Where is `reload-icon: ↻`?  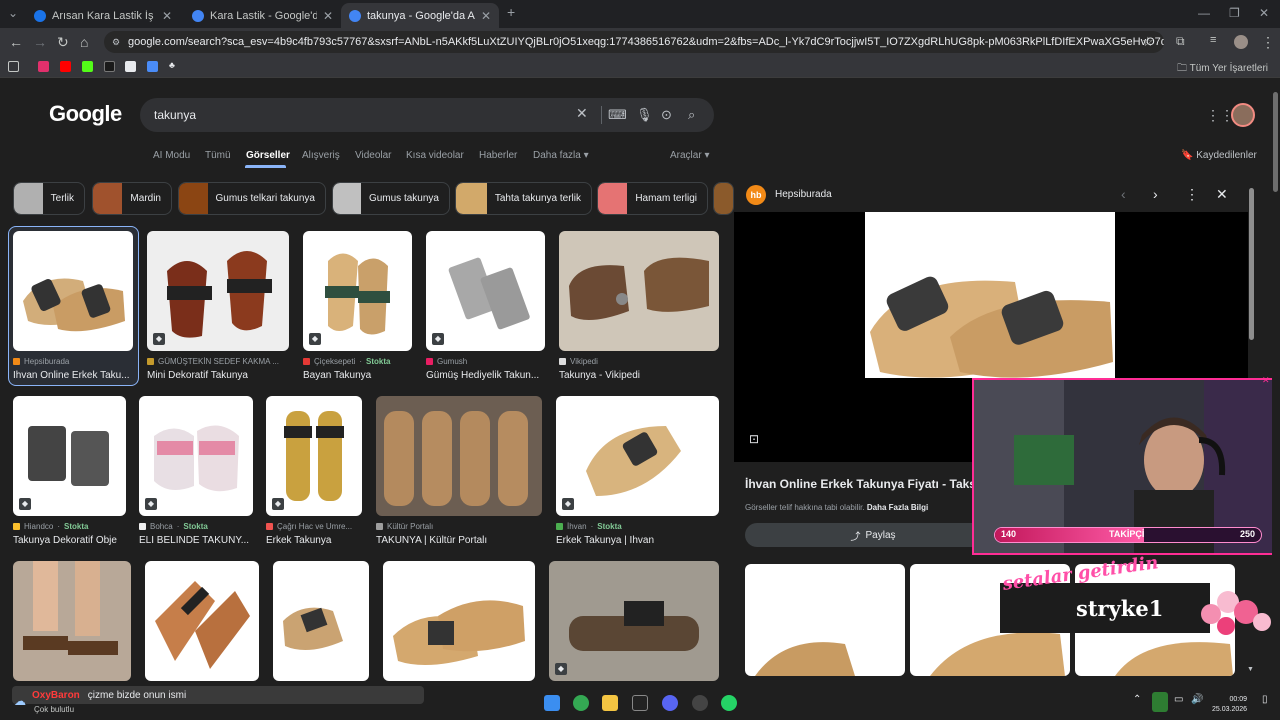 reload-icon: ↻ is located at coordinates (63, 42).